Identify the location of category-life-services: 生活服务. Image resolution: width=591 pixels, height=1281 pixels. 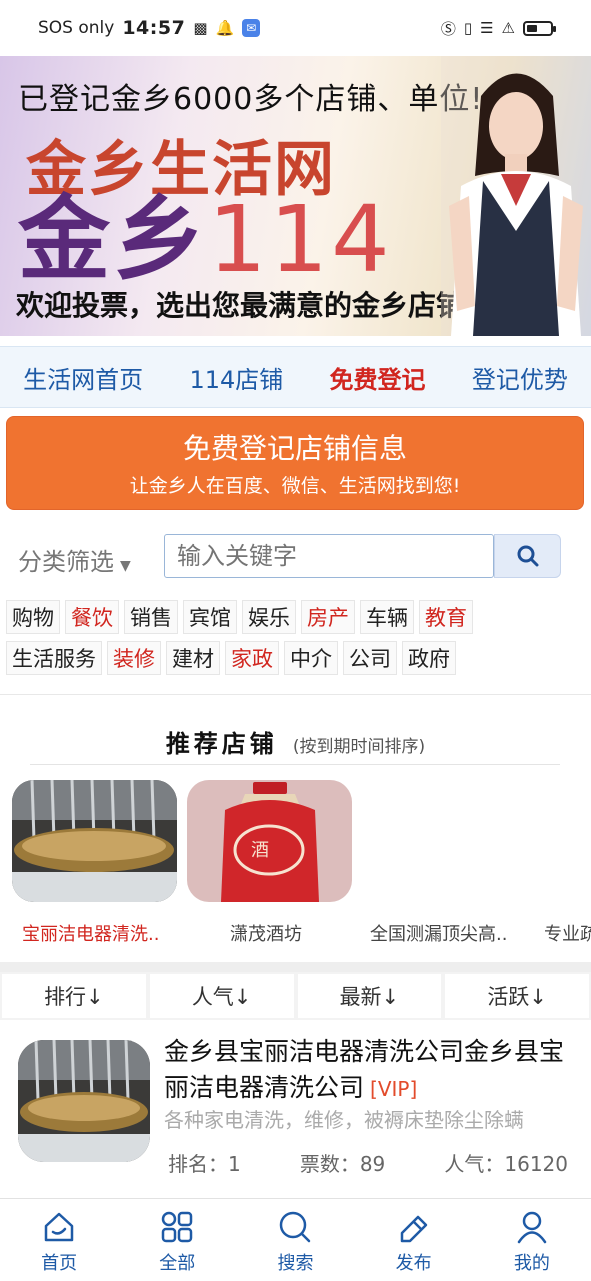
(54, 658).